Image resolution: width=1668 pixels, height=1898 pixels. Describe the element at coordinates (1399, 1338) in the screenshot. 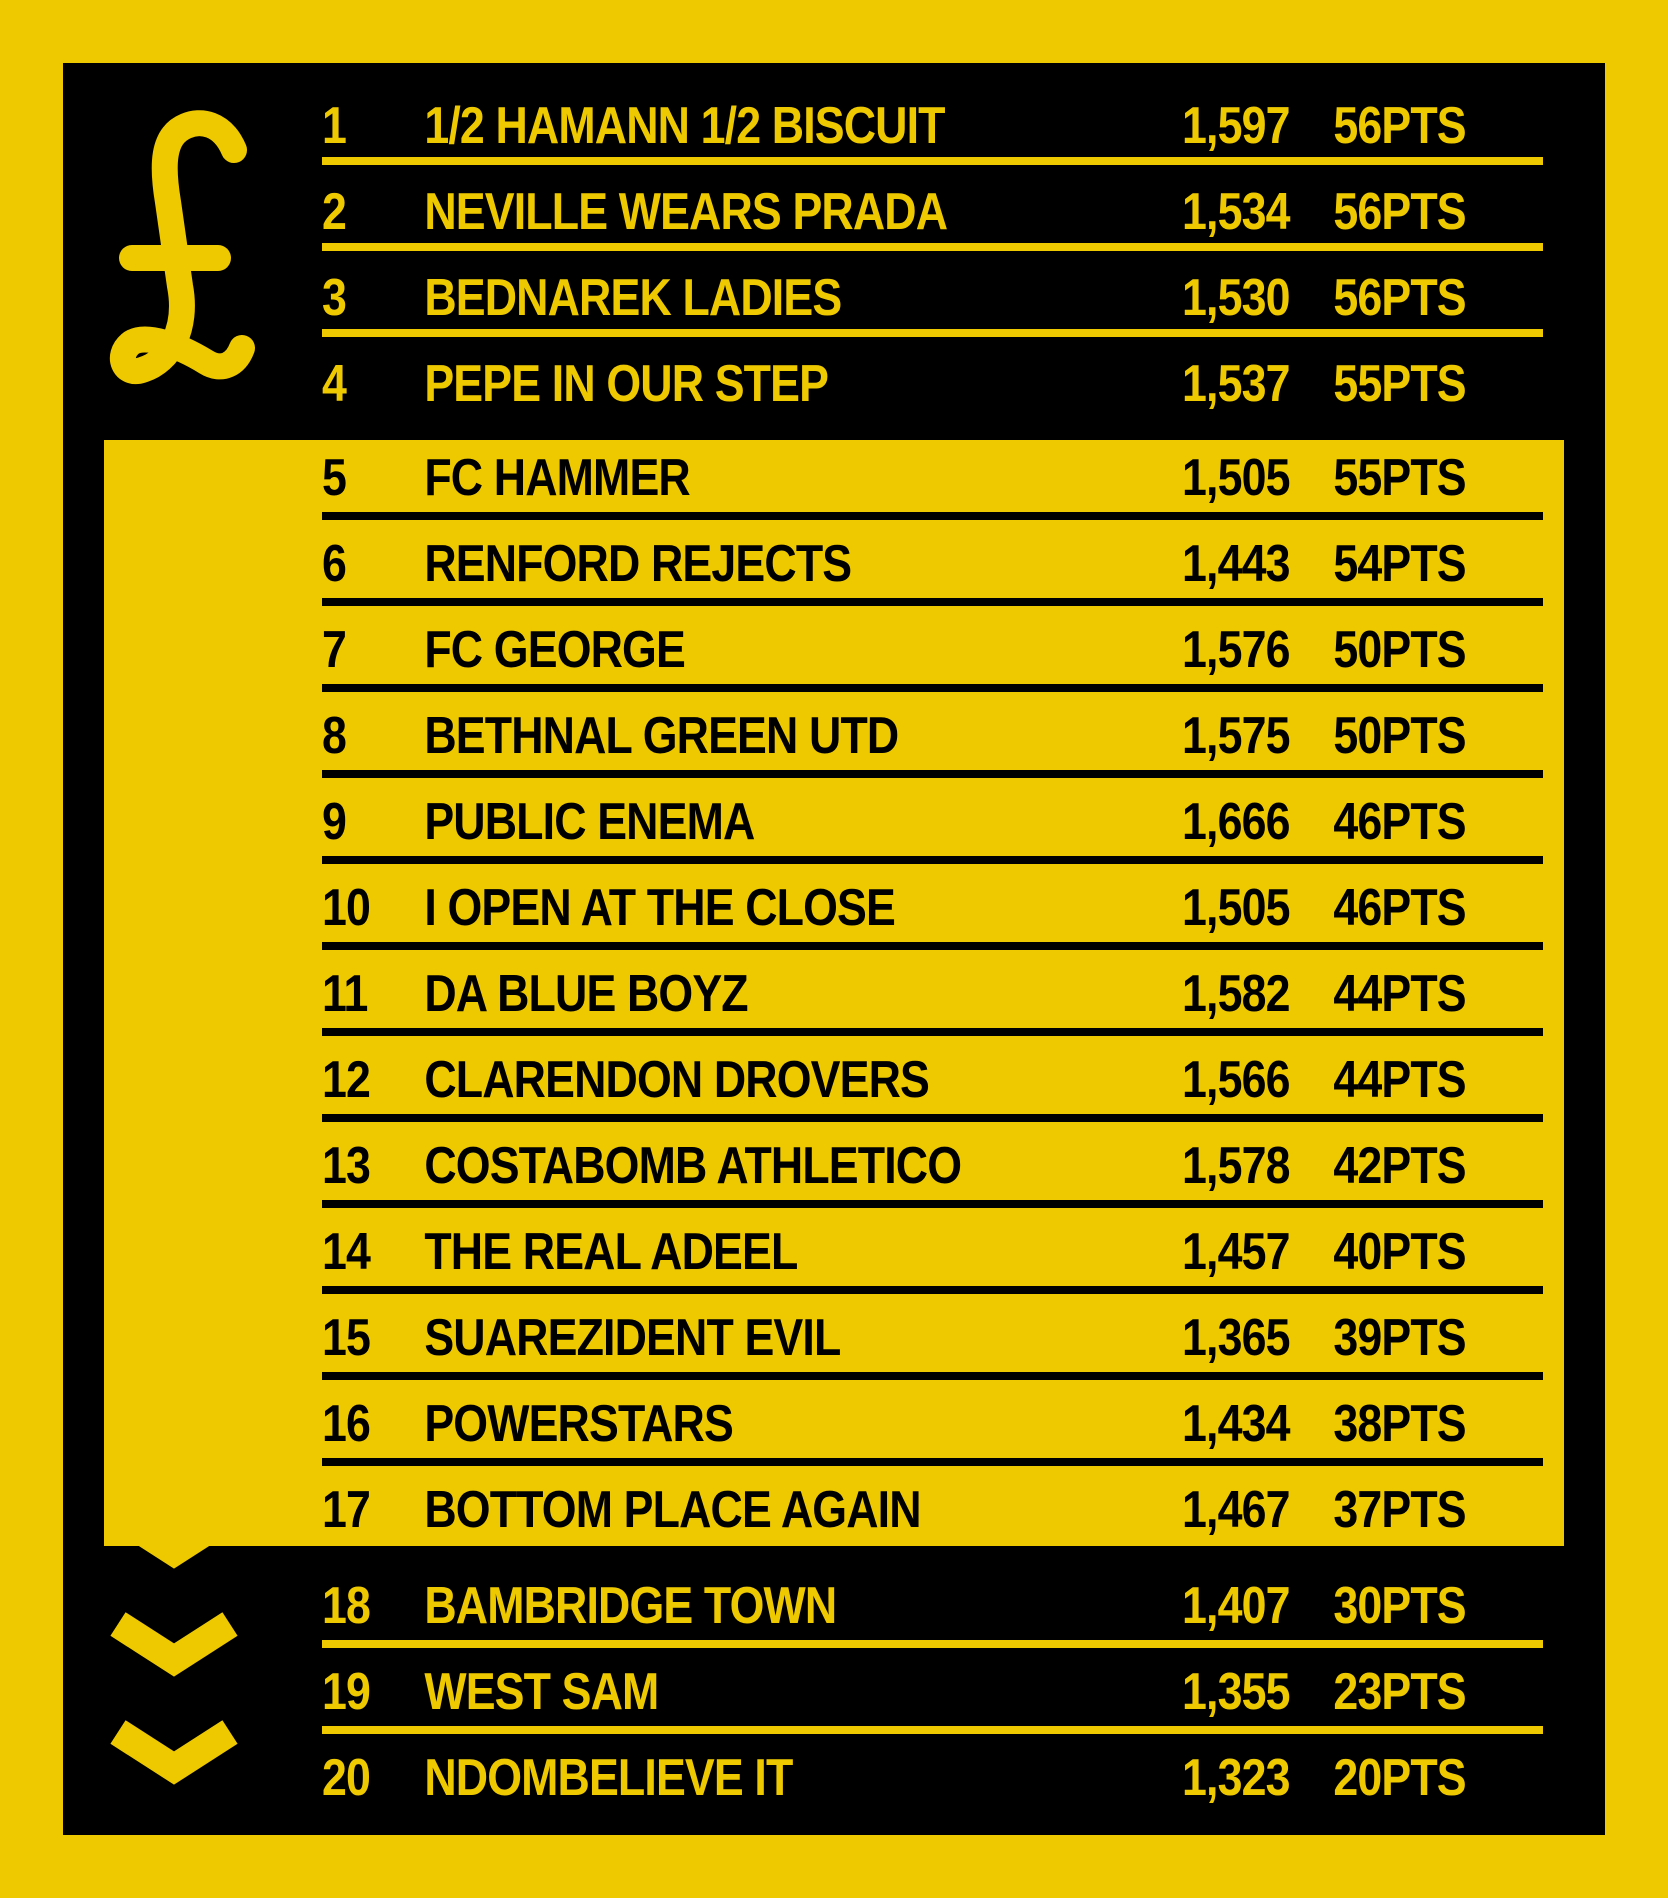

I see `points-cell: 39PTS` at that location.